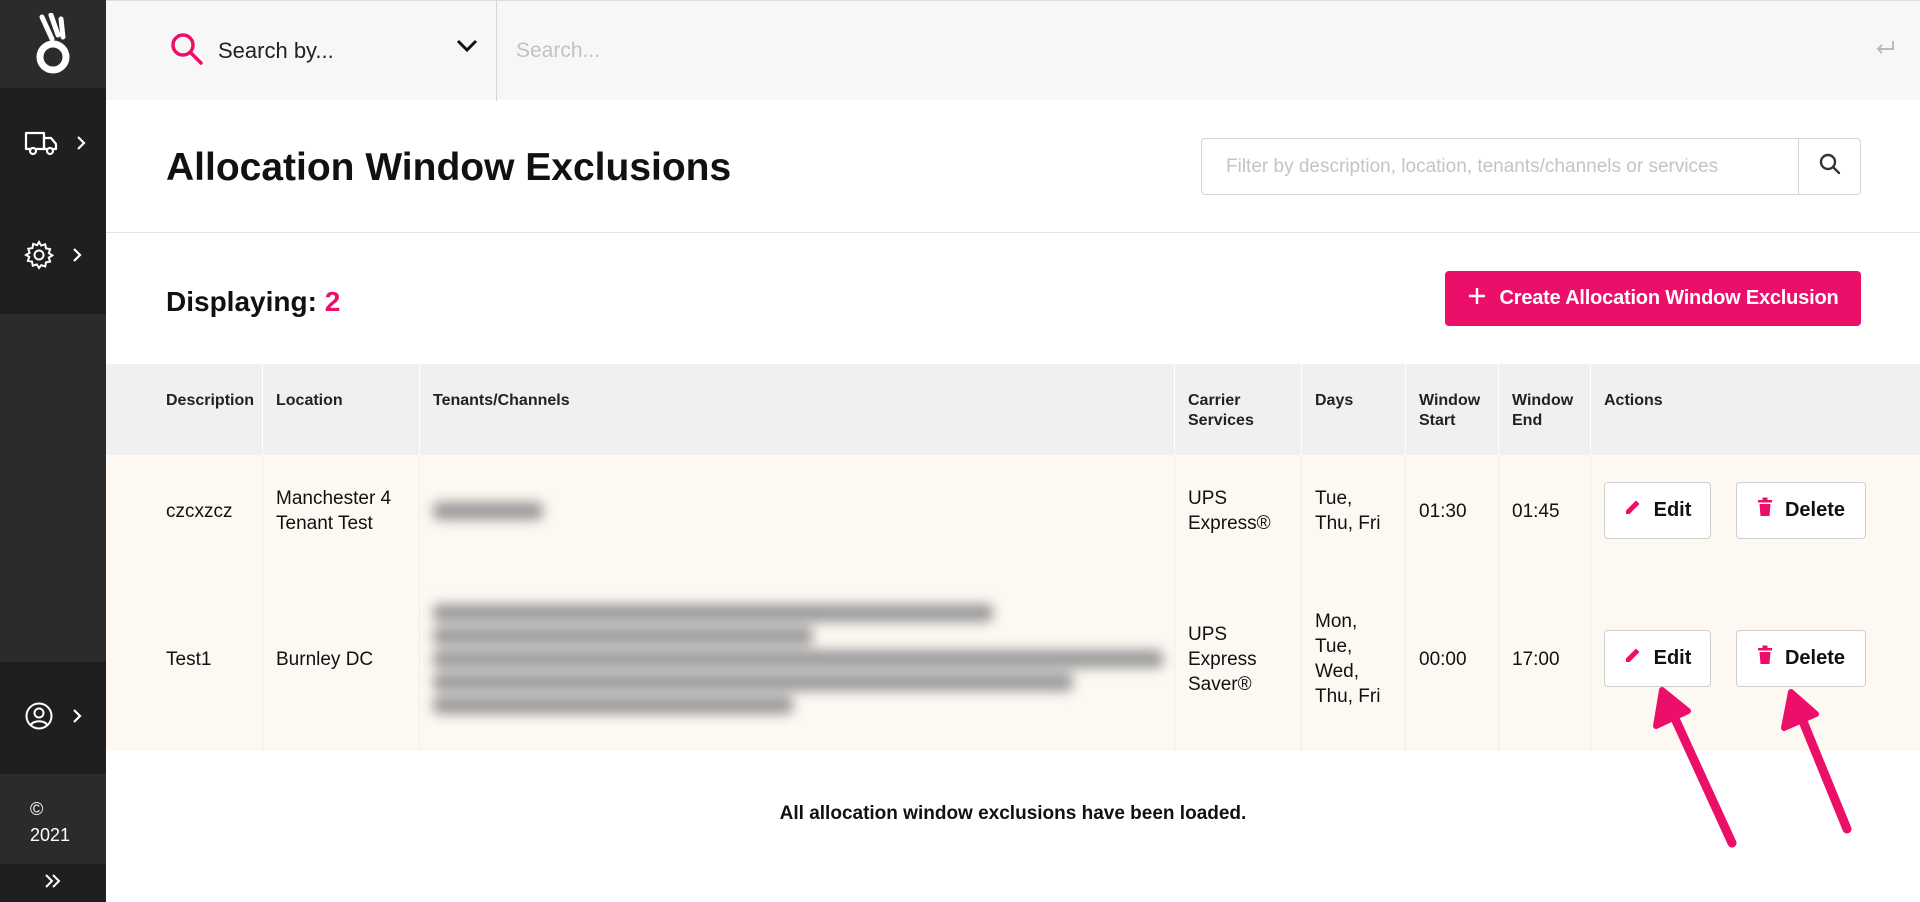 The width and height of the screenshot is (1920, 902). Describe the element at coordinates (1238, 409) in the screenshot. I see `column-header-carrier-services: Carrier Services` at that location.